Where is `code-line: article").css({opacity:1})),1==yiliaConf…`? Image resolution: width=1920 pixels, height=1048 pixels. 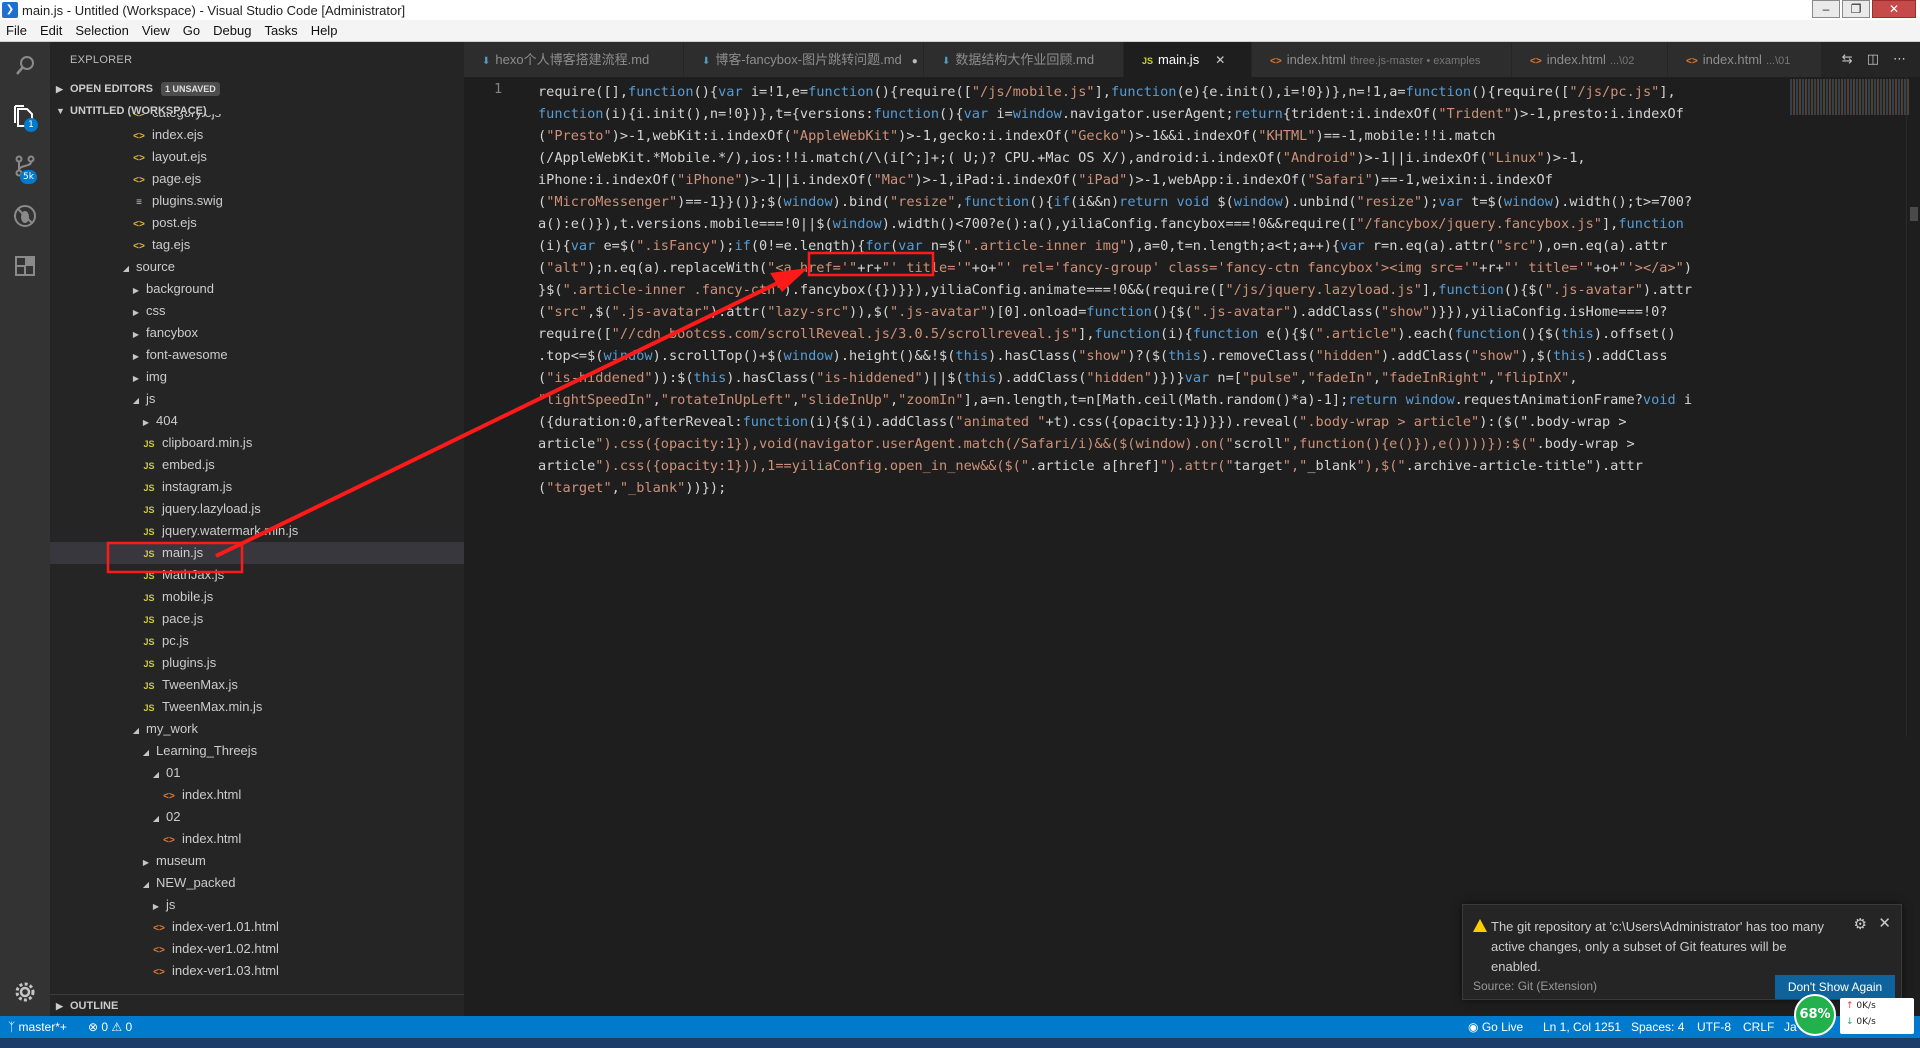
code-line: article").css({opacity:1})),1==yiliaConf… is located at coordinates (1173, 466).